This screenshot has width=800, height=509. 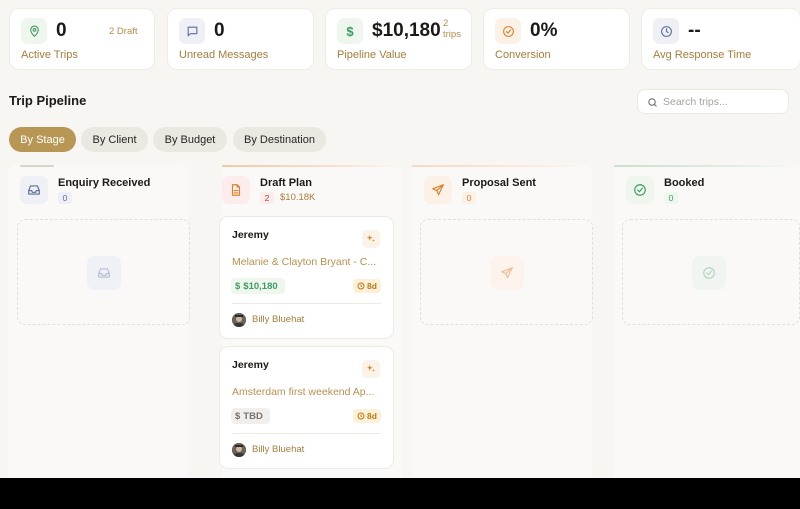 I want to click on column-title: Draft Plan, so click(x=286, y=183).